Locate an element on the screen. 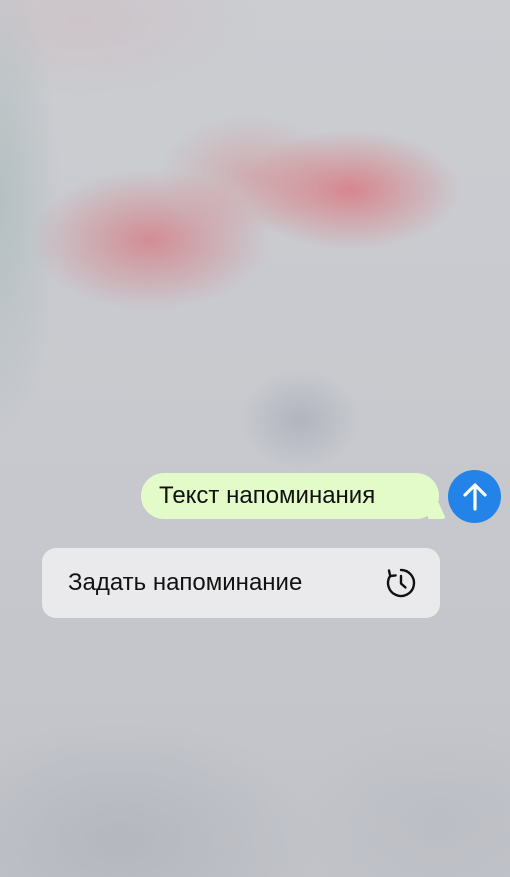  set-reminder-label: Задать напоминание is located at coordinates (226, 583).